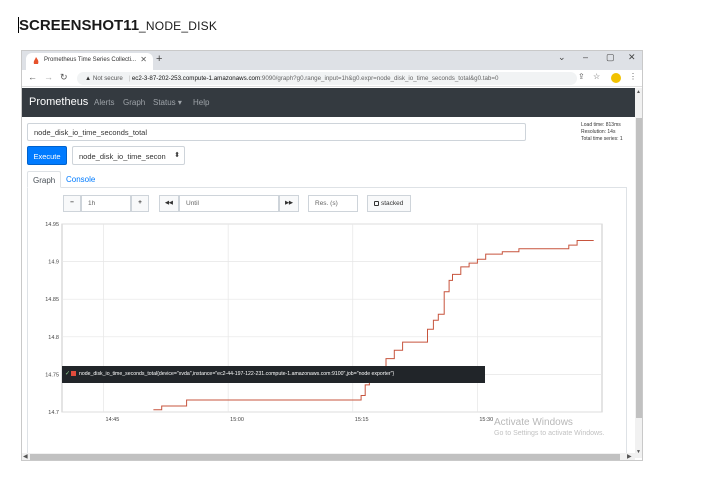 Image resolution: width=718 pixels, height=493 pixels. Describe the element at coordinates (169, 203) in the screenshot. I see `end-back-button: ◀◀` at that location.